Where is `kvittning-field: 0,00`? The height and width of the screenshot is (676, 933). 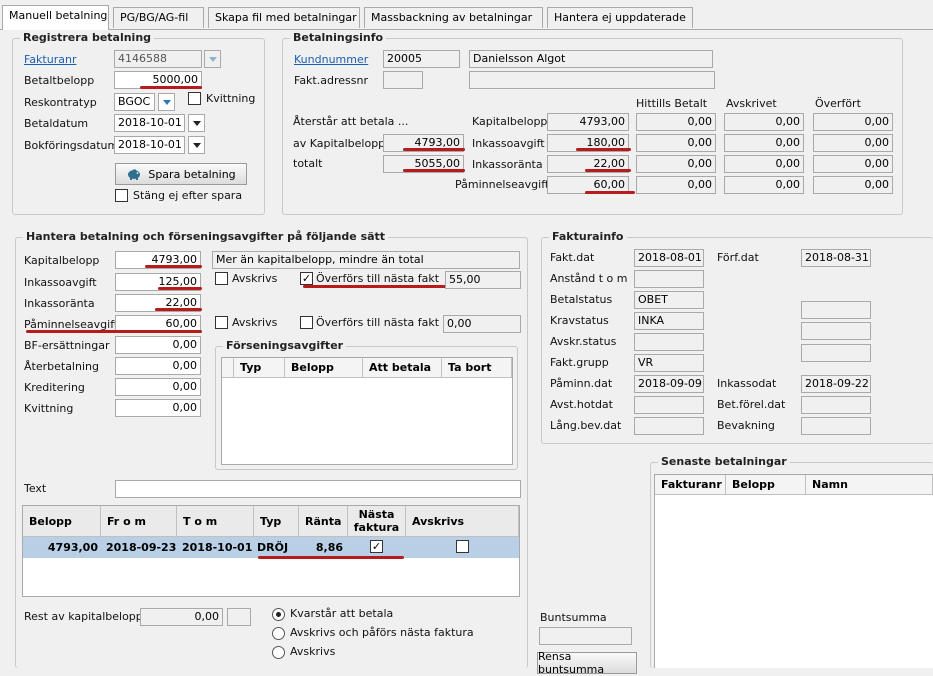 kvittning-field: 0,00 is located at coordinates (158, 408).